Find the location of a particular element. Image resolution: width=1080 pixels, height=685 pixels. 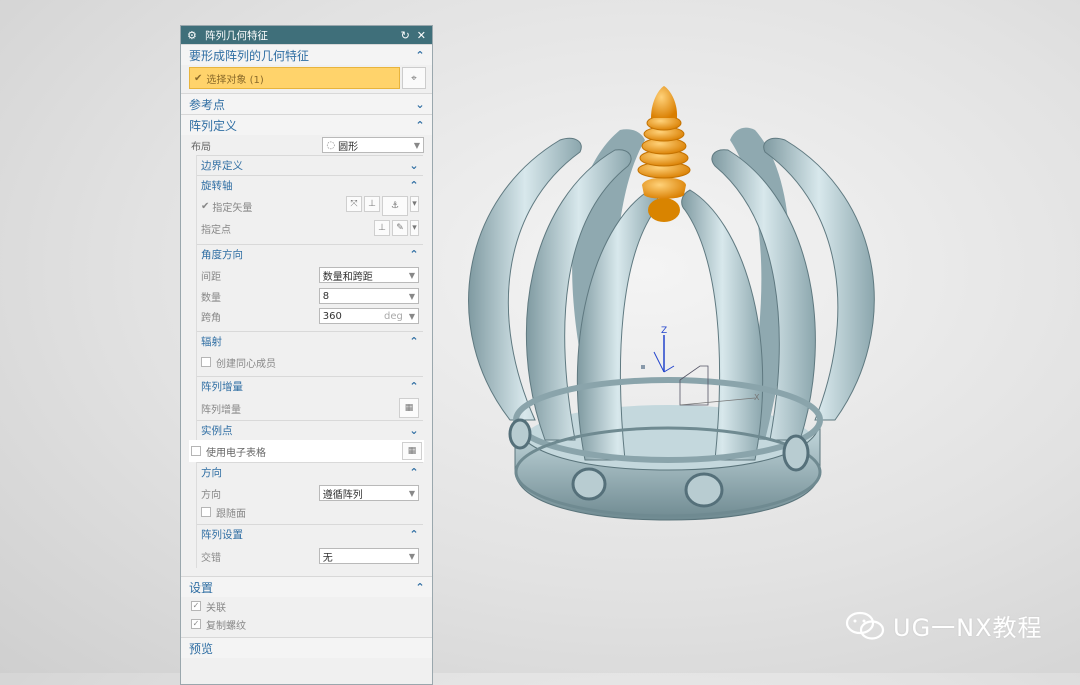

specify-point-label: 指定点 is located at coordinates (216, 230).